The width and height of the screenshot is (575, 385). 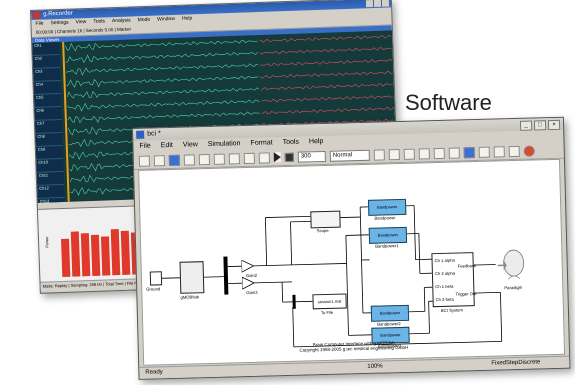 I want to click on debug-icon, so click(x=439, y=153).